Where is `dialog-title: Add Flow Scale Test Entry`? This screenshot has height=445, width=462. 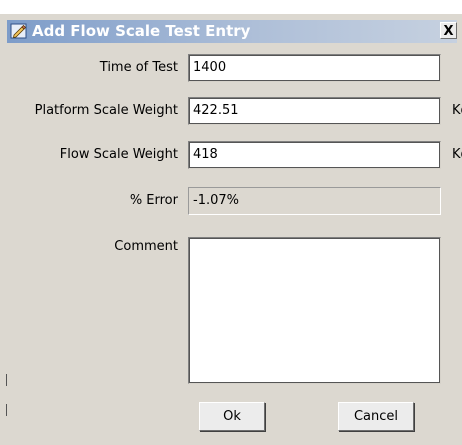
dialog-title: Add Flow Scale Test Entry is located at coordinates (141, 31).